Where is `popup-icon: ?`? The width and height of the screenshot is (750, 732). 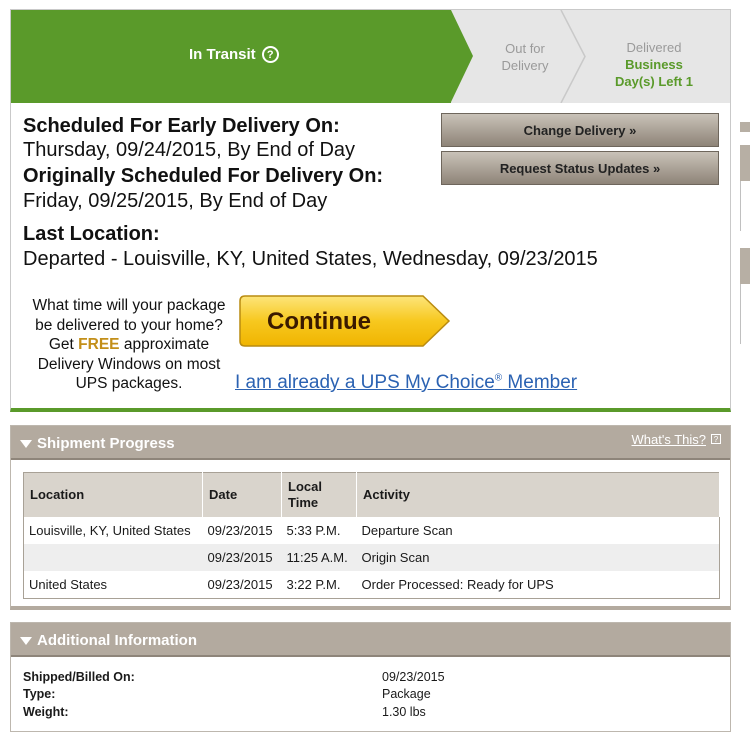
popup-icon: ? is located at coordinates (716, 439).